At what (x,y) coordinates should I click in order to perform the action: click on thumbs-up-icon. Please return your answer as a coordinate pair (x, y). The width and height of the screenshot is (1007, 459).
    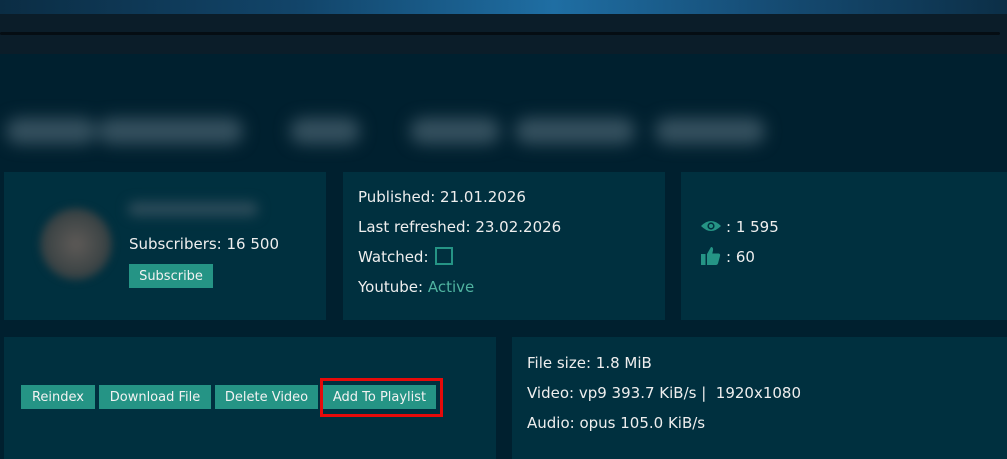
    Looking at the image, I should click on (711, 256).